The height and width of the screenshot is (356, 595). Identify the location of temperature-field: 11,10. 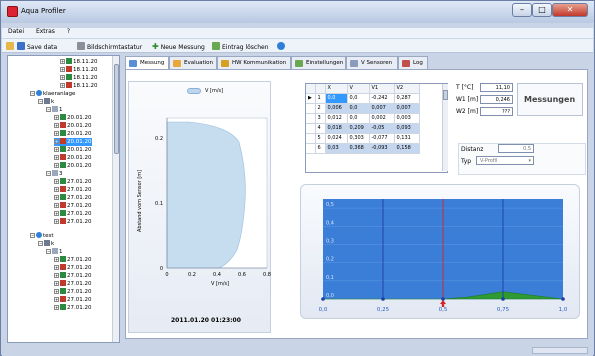
(496, 87).